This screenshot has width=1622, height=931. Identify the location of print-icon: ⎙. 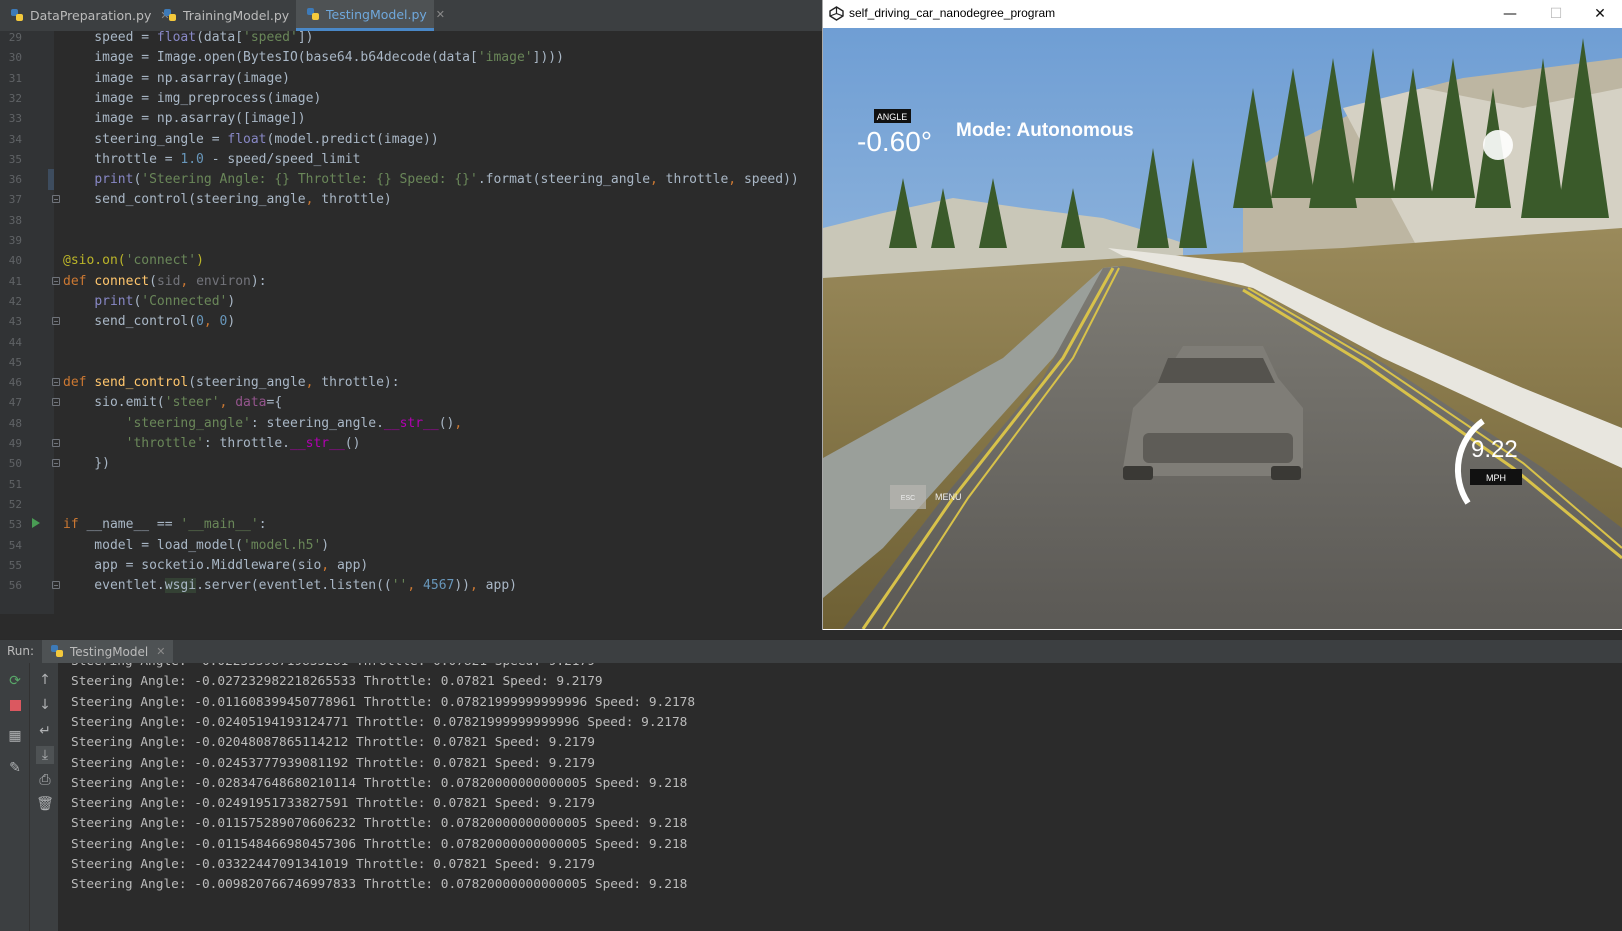
(45, 780).